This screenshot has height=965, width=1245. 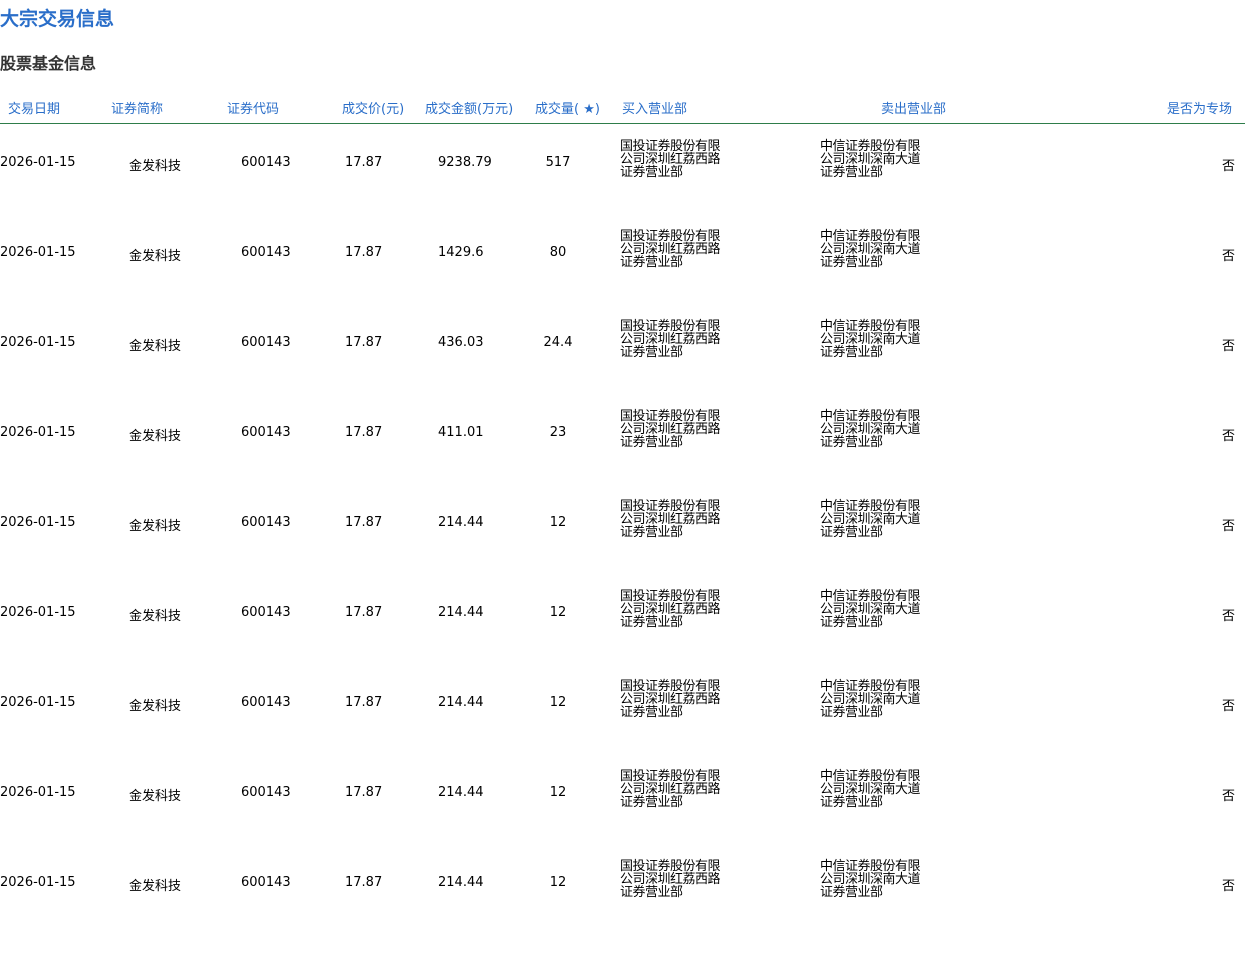 What do you see at coordinates (558, 342) in the screenshot?
I see `cell-volume: 24.4` at bounding box center [558, 342].